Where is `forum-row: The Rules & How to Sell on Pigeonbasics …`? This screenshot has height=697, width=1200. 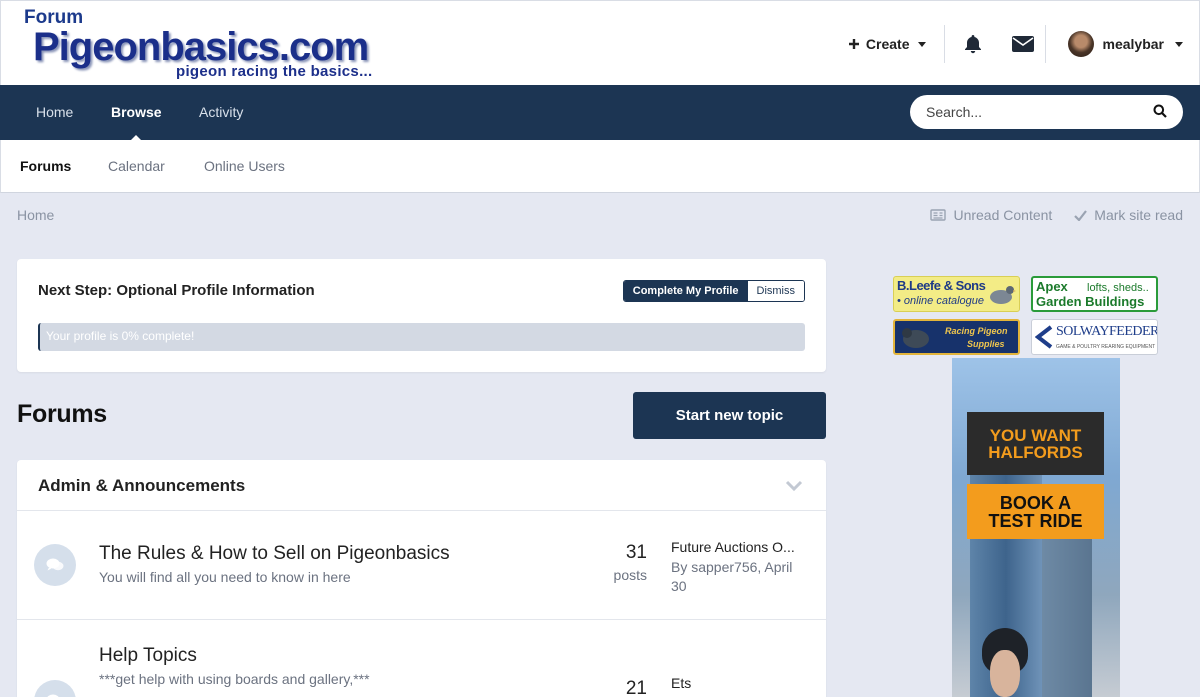
forum-row: The Rules & How to Sell on Pigeonbasics … is located at coordinates (421, 565).